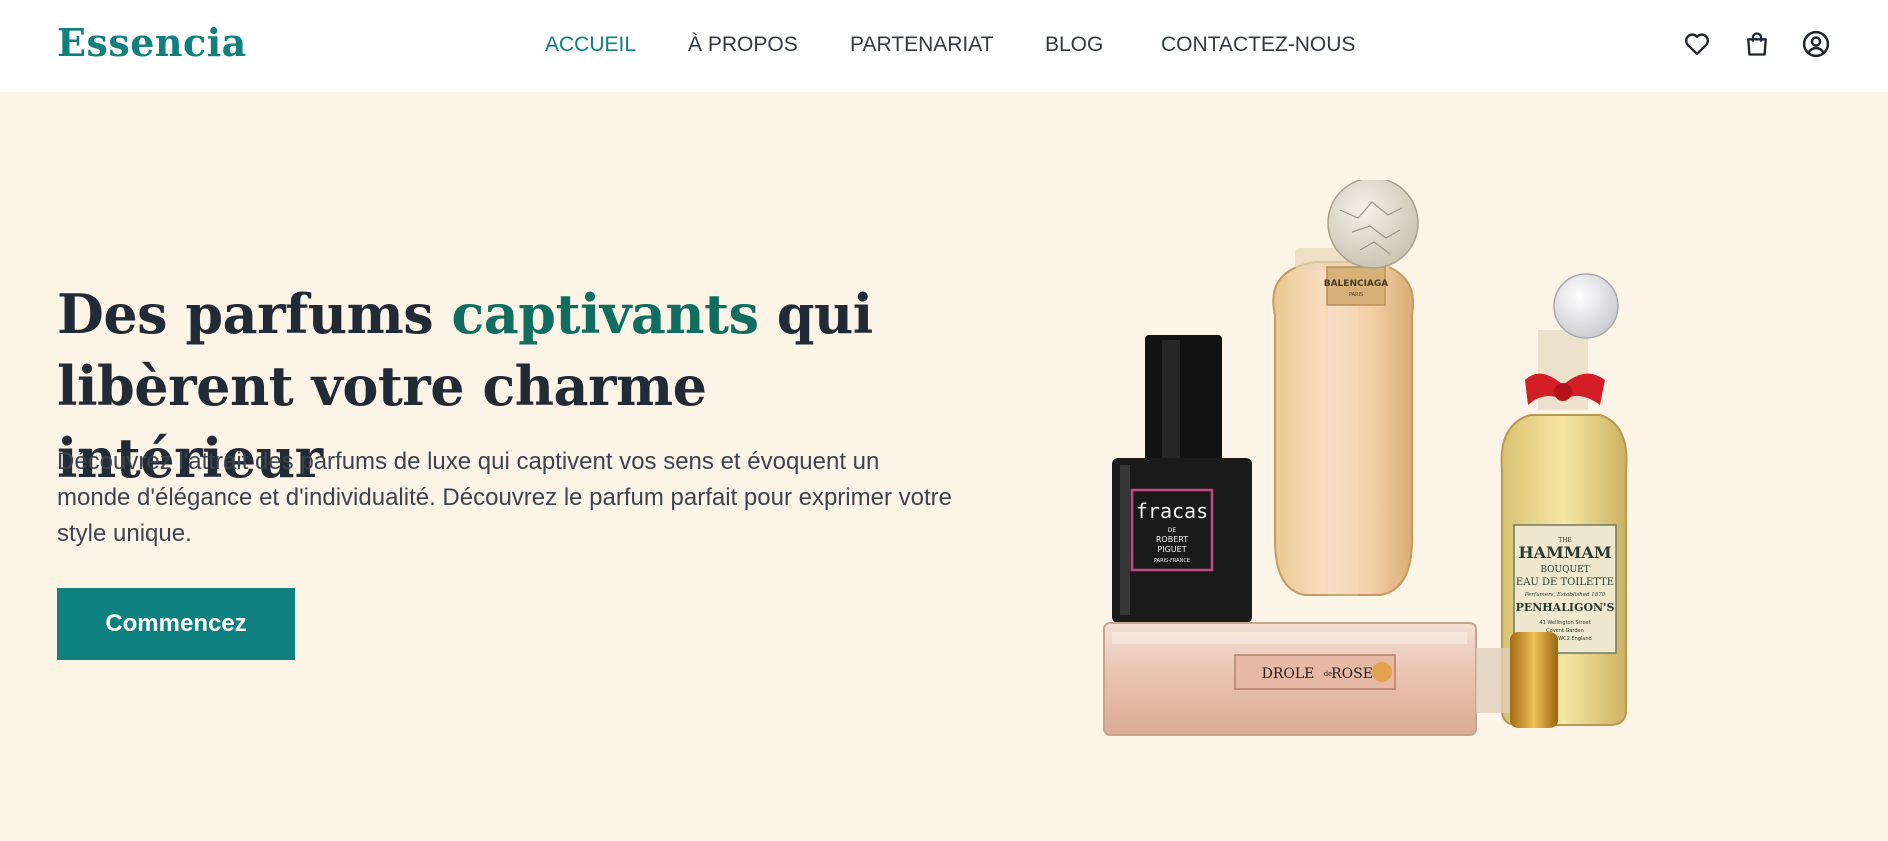 The width and height of the screenshot is (1888, 841). I want to click on shopping-bag-icon, so click(1757, 44).